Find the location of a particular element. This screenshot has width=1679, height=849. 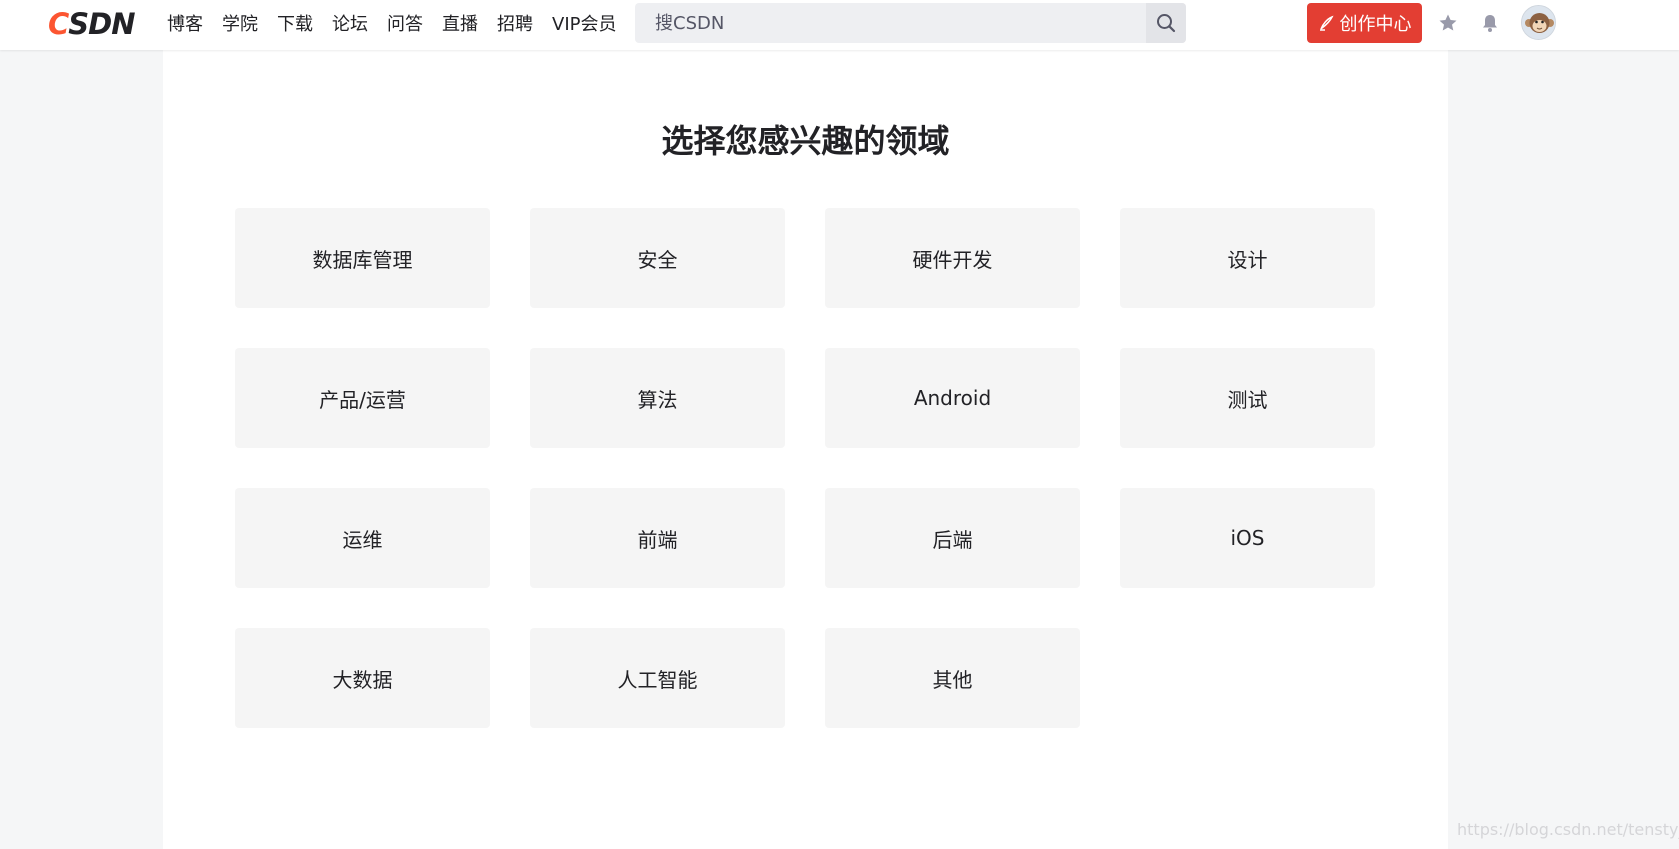

nav-item-download: 下载 is located at coordinates (295, 23).